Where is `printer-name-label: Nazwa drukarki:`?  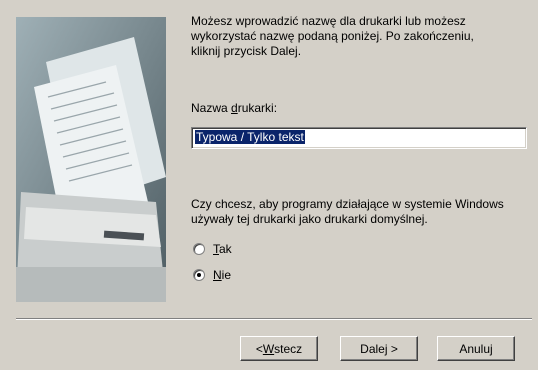
printer-name-label: Nazwa drukarki: is located at coordinates (234, 108).